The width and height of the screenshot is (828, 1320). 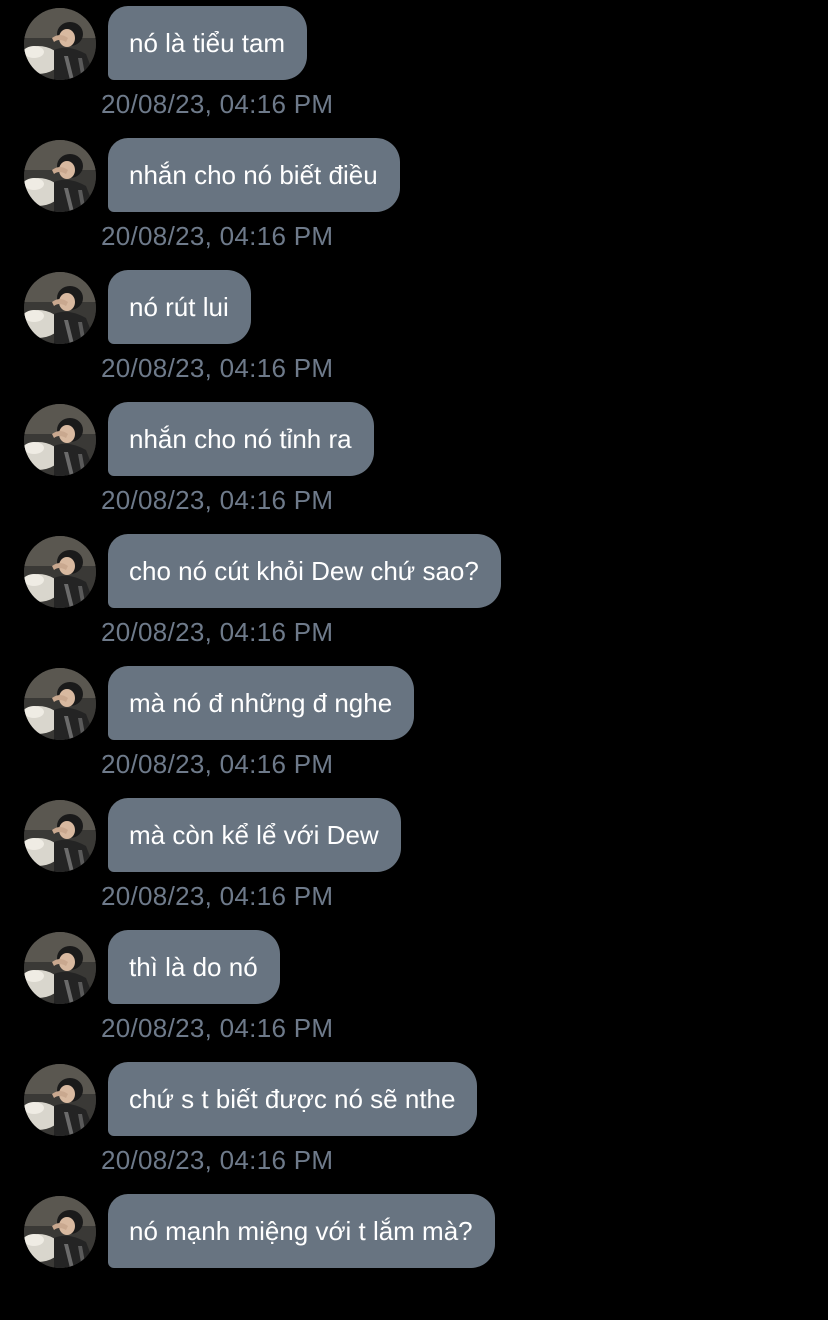 I want to click on message-bubble: nó rút lui, so click(x=179, y=307).